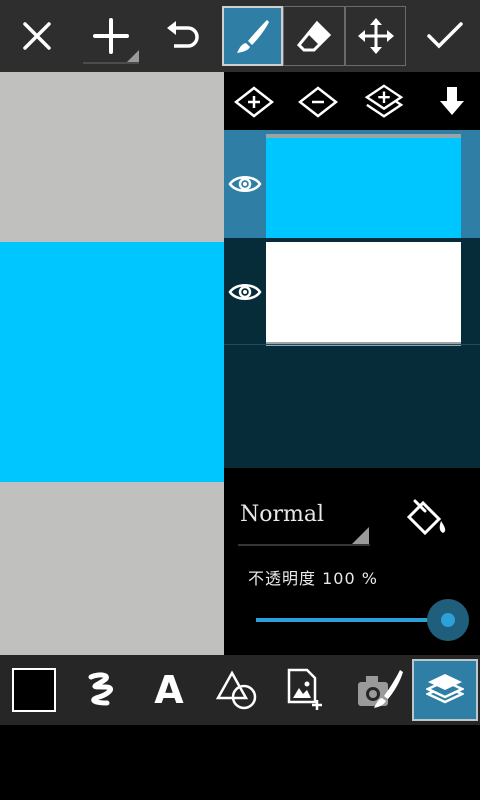 This screenshot has height=800, width=480. I want to click on eraser-tool-button, so click(314, 36).